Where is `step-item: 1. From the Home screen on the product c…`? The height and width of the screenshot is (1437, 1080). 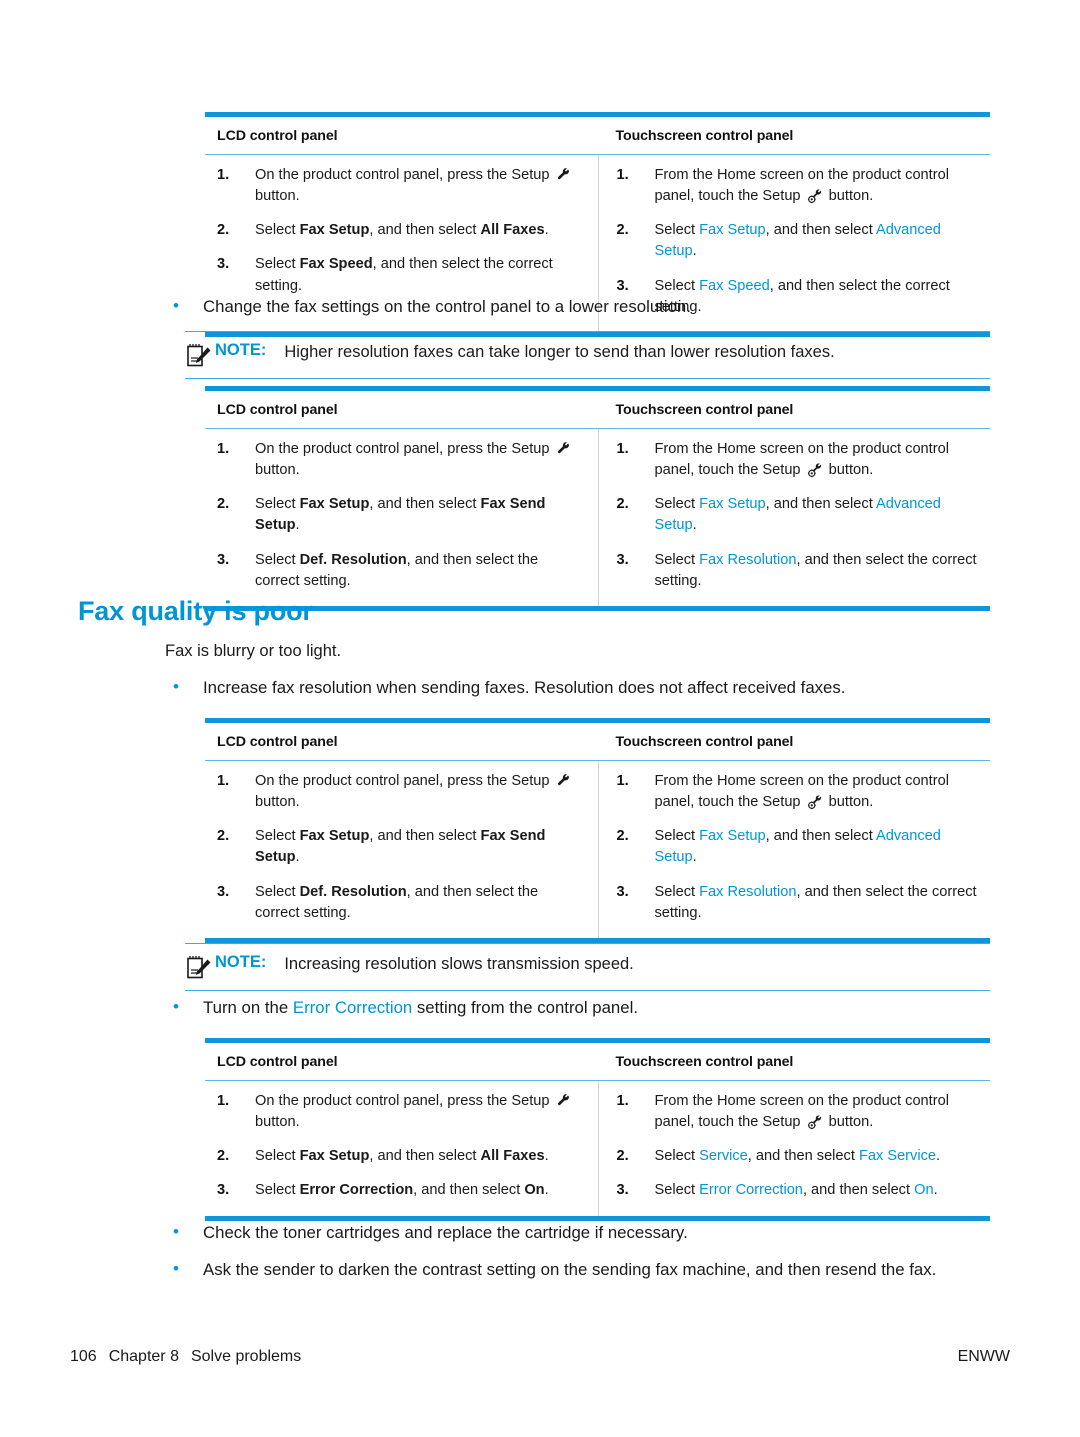 step-item: 1. From the Home screen on the product c… is located at coordinates (798, 460).